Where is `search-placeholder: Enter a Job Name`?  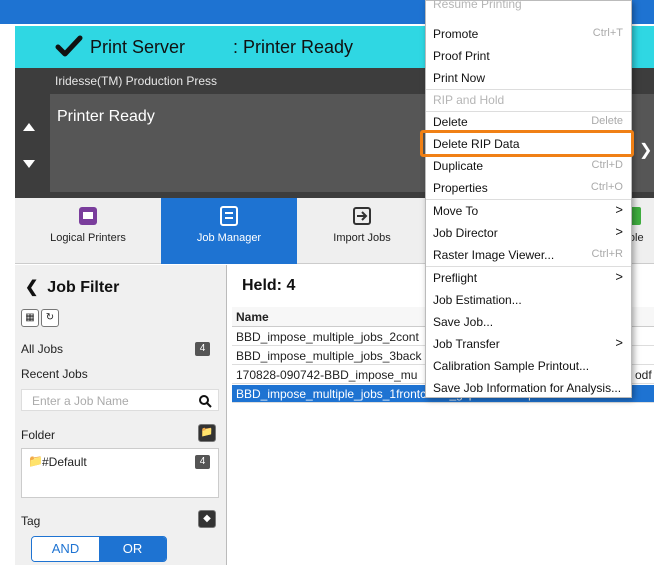
search-placeholder: Enter a Job Name is located at coordinates (80, 401).